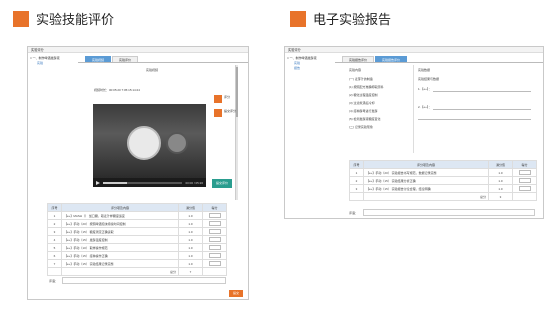 Image resolution: width=558 pixels, height=311 pixels. I want to click on cell: 7, so click(54, 263).